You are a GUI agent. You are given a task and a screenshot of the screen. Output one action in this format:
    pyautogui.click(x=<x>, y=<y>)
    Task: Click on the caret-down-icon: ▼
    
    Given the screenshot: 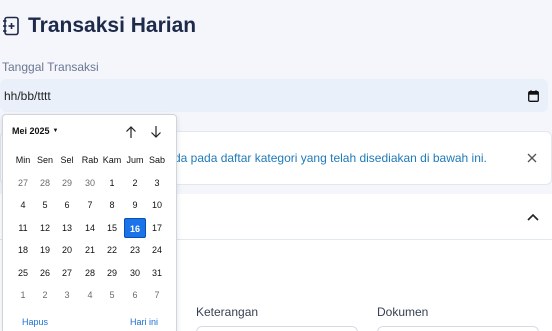 What is the action you would take?
    pyautogui.click(x=56, y=131)
    